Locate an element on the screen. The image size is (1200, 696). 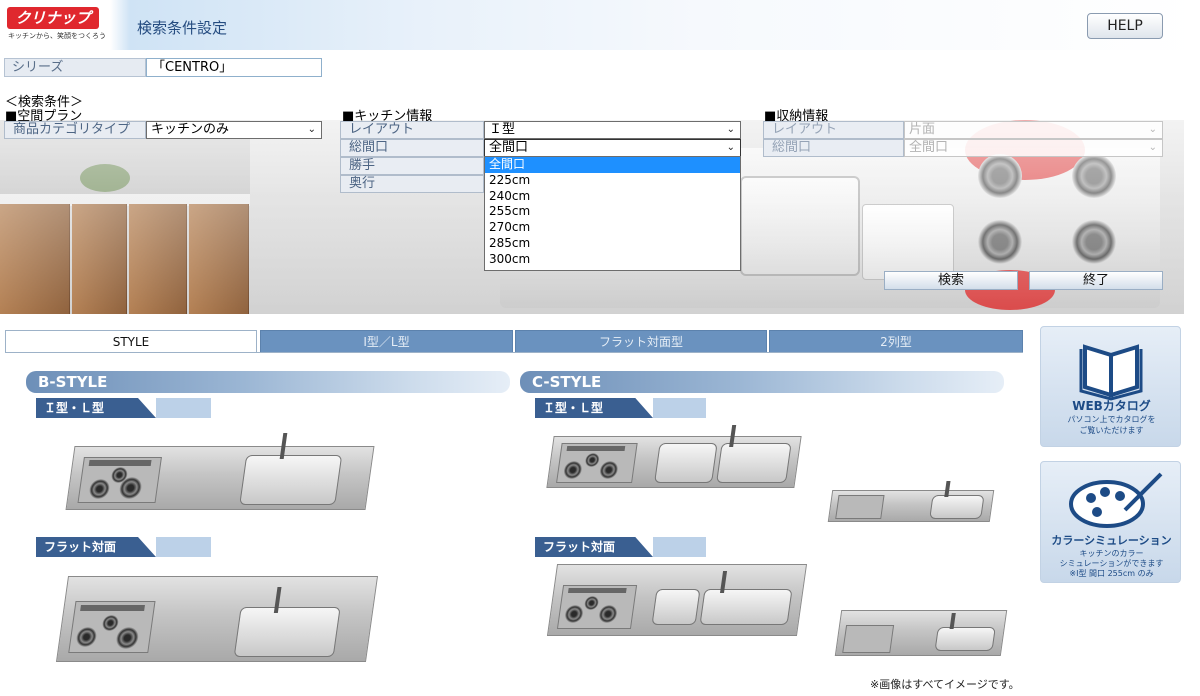
tab-i-l-type: I型／L型 is located at coordinates (386, 341).